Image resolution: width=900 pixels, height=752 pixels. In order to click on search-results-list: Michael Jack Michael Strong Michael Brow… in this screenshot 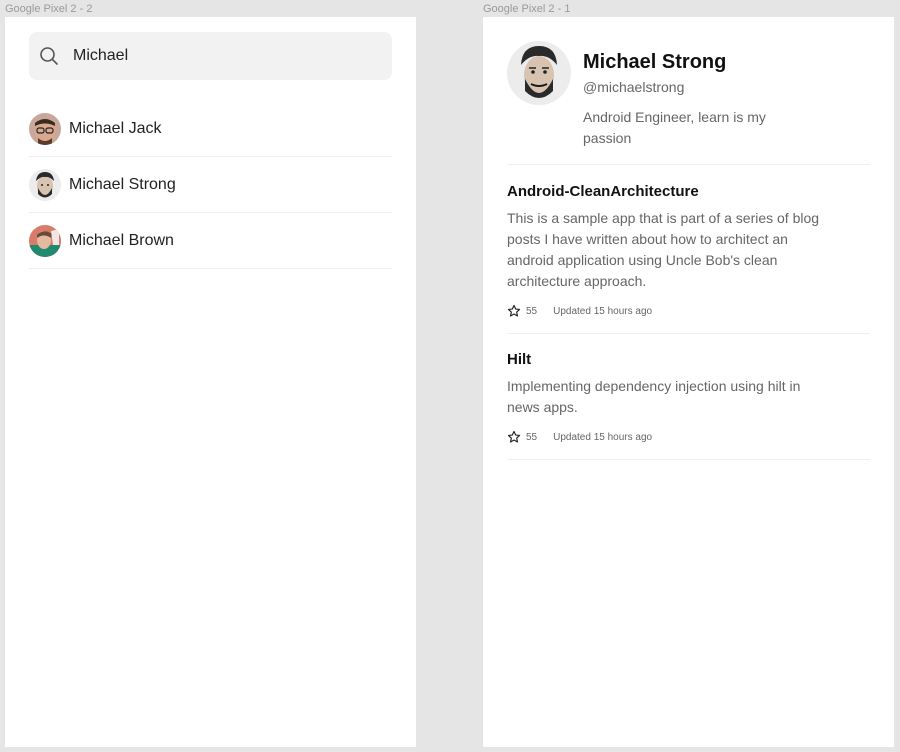, I will do `click(210, 185)`.